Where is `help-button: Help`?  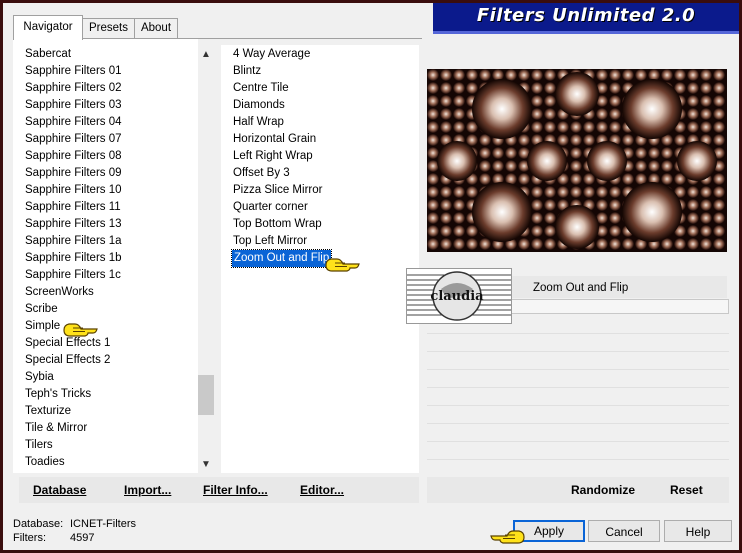
help-button: Help is located at coordinates (698, 531).